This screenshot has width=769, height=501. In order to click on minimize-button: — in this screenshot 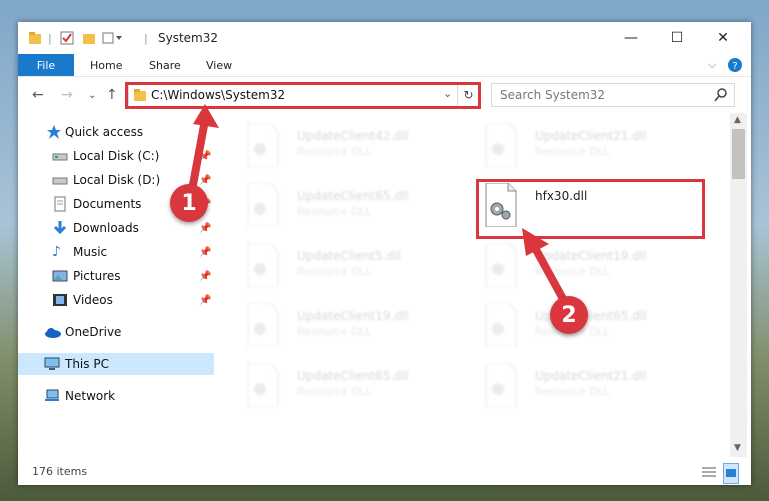, I will do `click(631, 38)`.